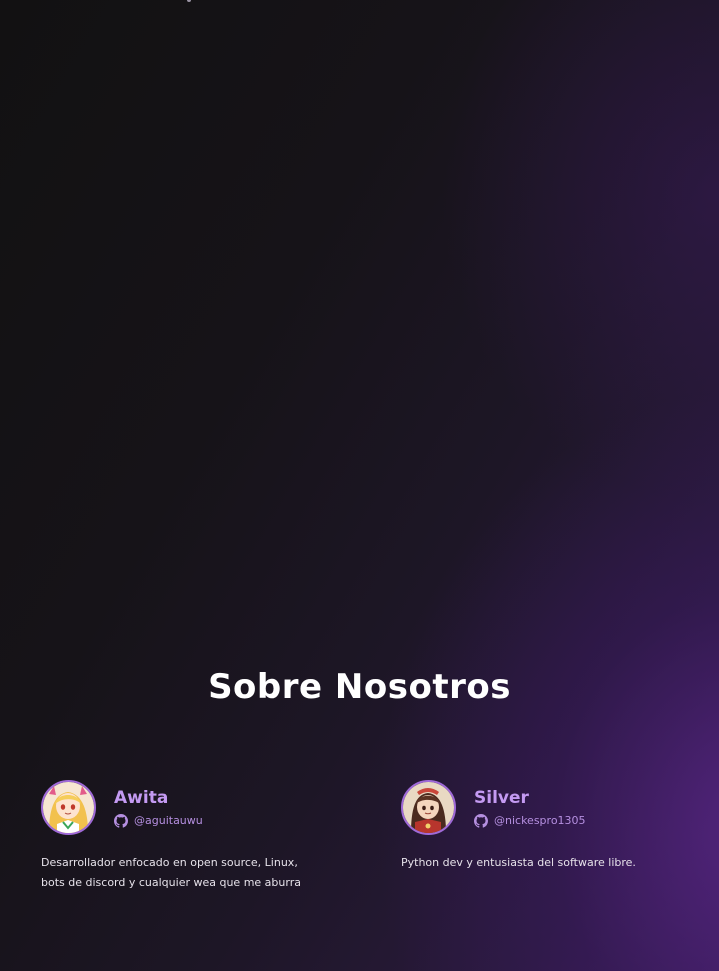 This screenshot has height=971, width=719. Describe the element at coordinates (168, 820) in the screenshot. I see `github-handle: @aguitauwu` at that location.